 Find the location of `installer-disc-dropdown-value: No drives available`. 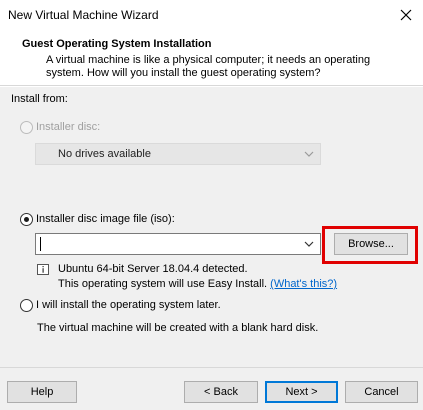

installer-disc-dropdown-value: No drives available is located at coordinates (104, 154).